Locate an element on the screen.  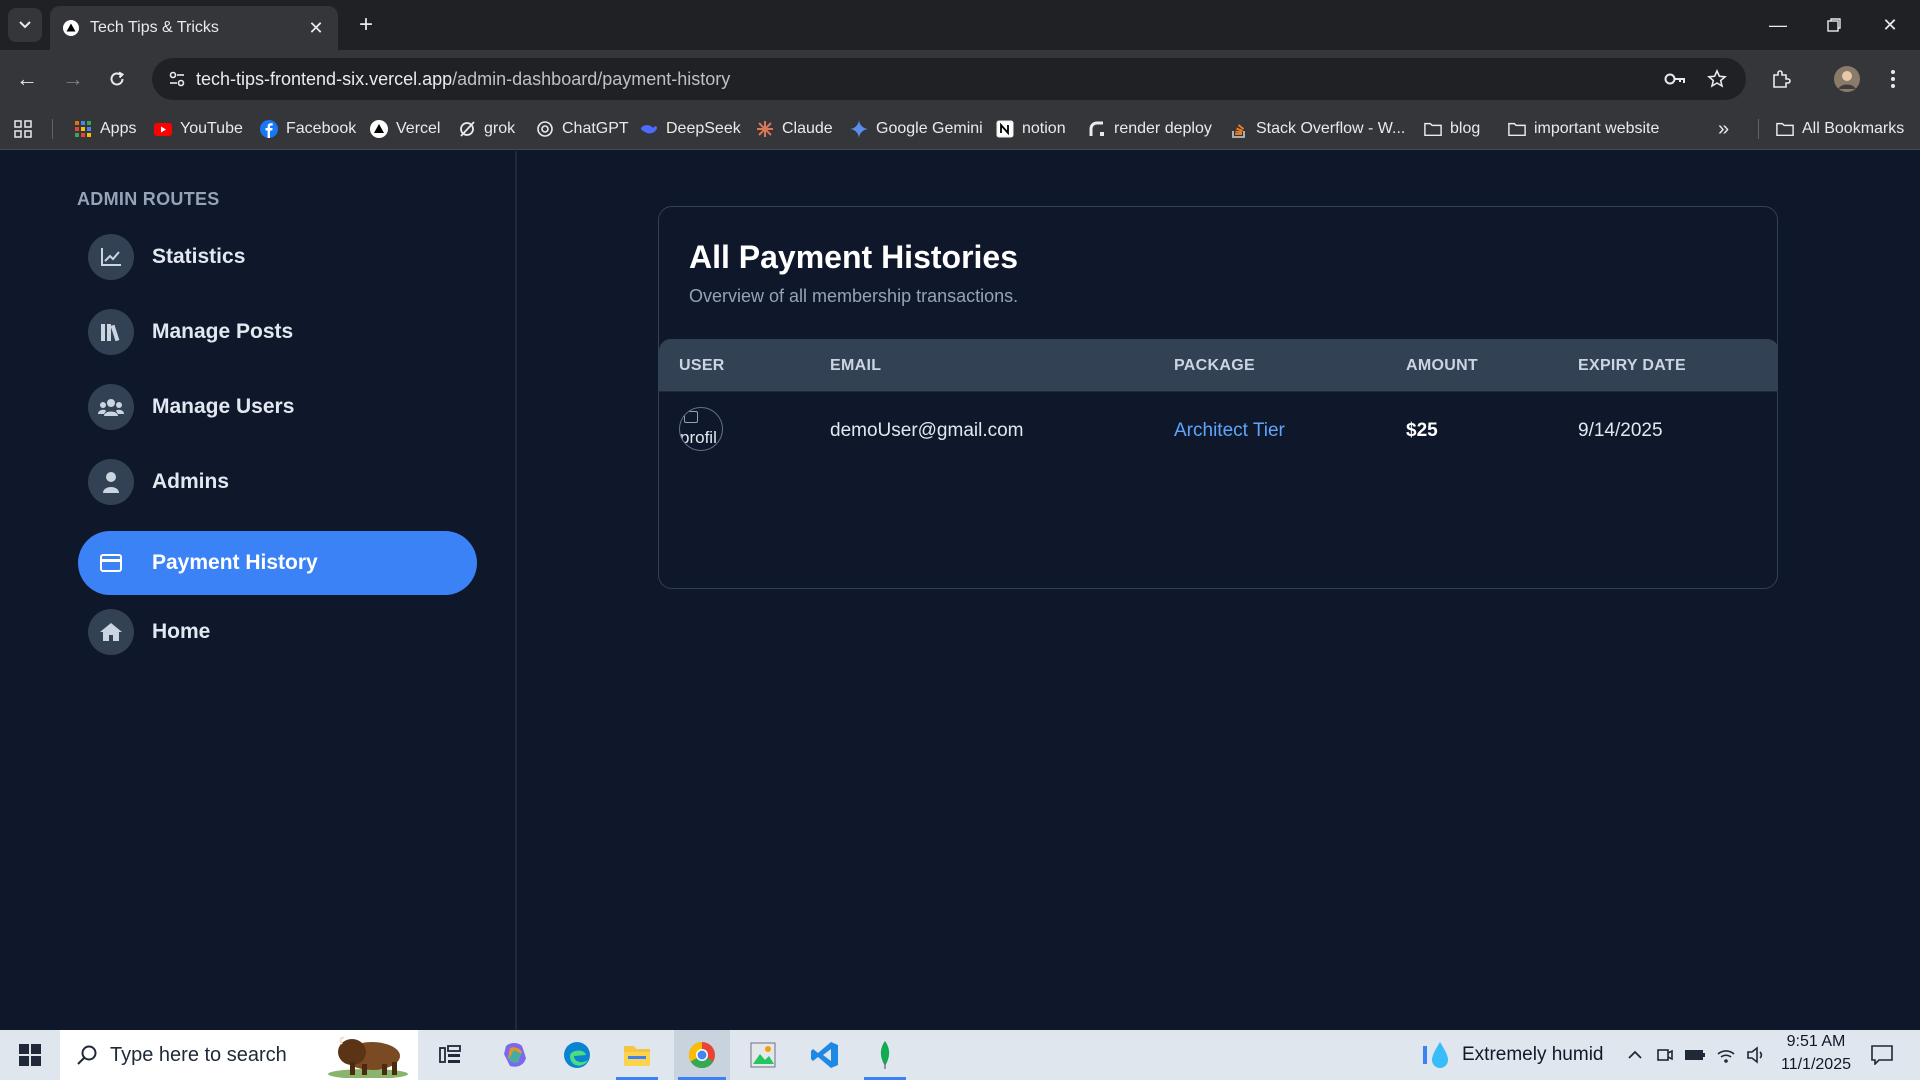
books-icon is located at coordinates (111, 332).